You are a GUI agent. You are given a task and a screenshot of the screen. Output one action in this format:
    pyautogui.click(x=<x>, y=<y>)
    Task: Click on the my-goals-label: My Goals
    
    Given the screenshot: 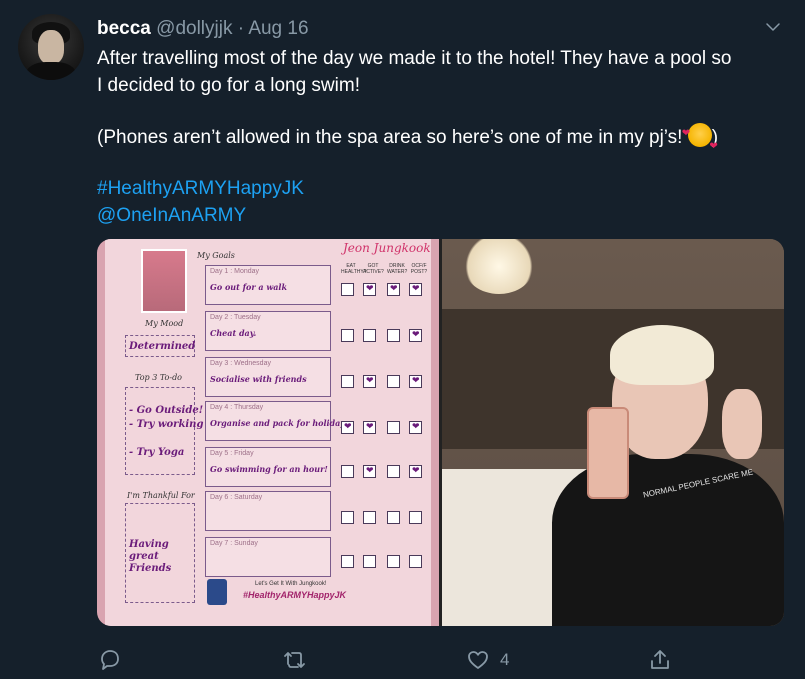 What is the action you would take?
    pyautogui.click(x=216, y=255)
    